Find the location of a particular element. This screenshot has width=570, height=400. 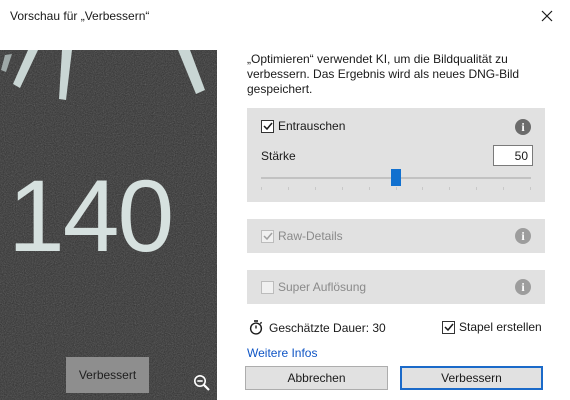

slider-thumb is located at coordinates (396, 177).